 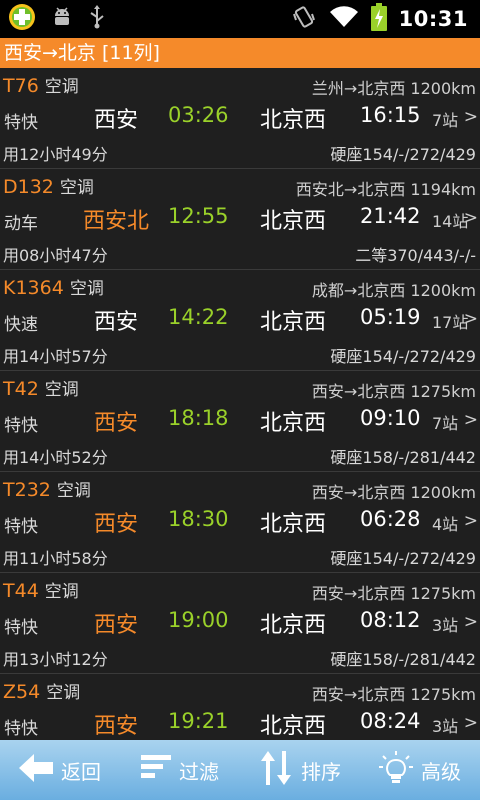 I want to click on arrival-time: 16:15, so click(x=390, y=115).